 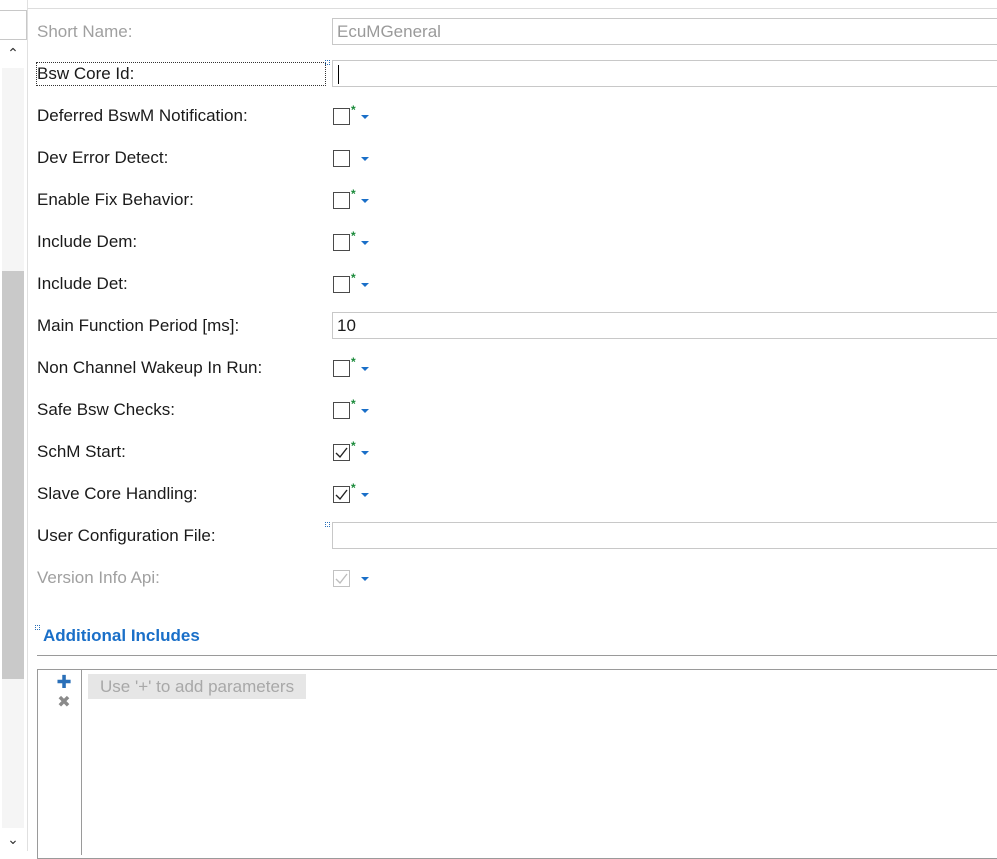 What do you see at coordinates (517, 655) in the screenshot?
I see `section-divider` at bounding box center [517, 655].